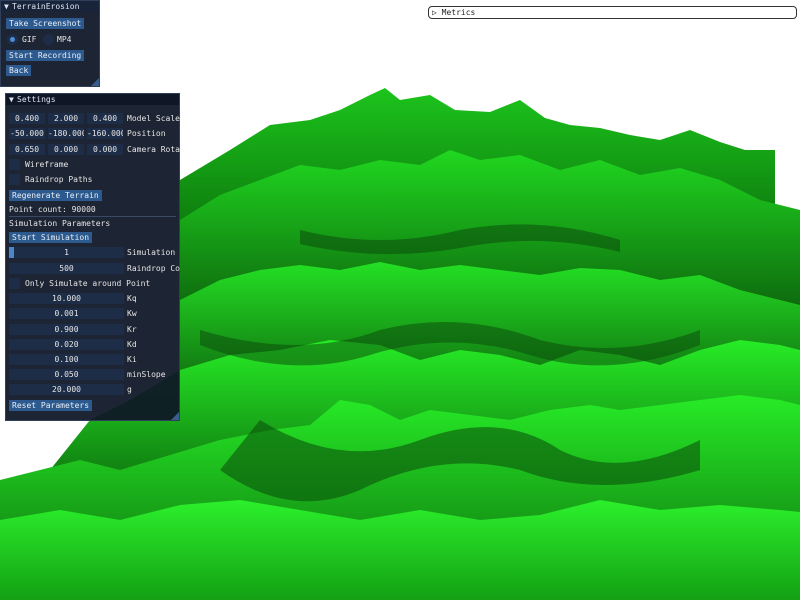 This screenshot has width=800, height=600. Describe the element at coordinates (105, 118) in the screenshot. I see `model-scale-z: 0.400` at that location.